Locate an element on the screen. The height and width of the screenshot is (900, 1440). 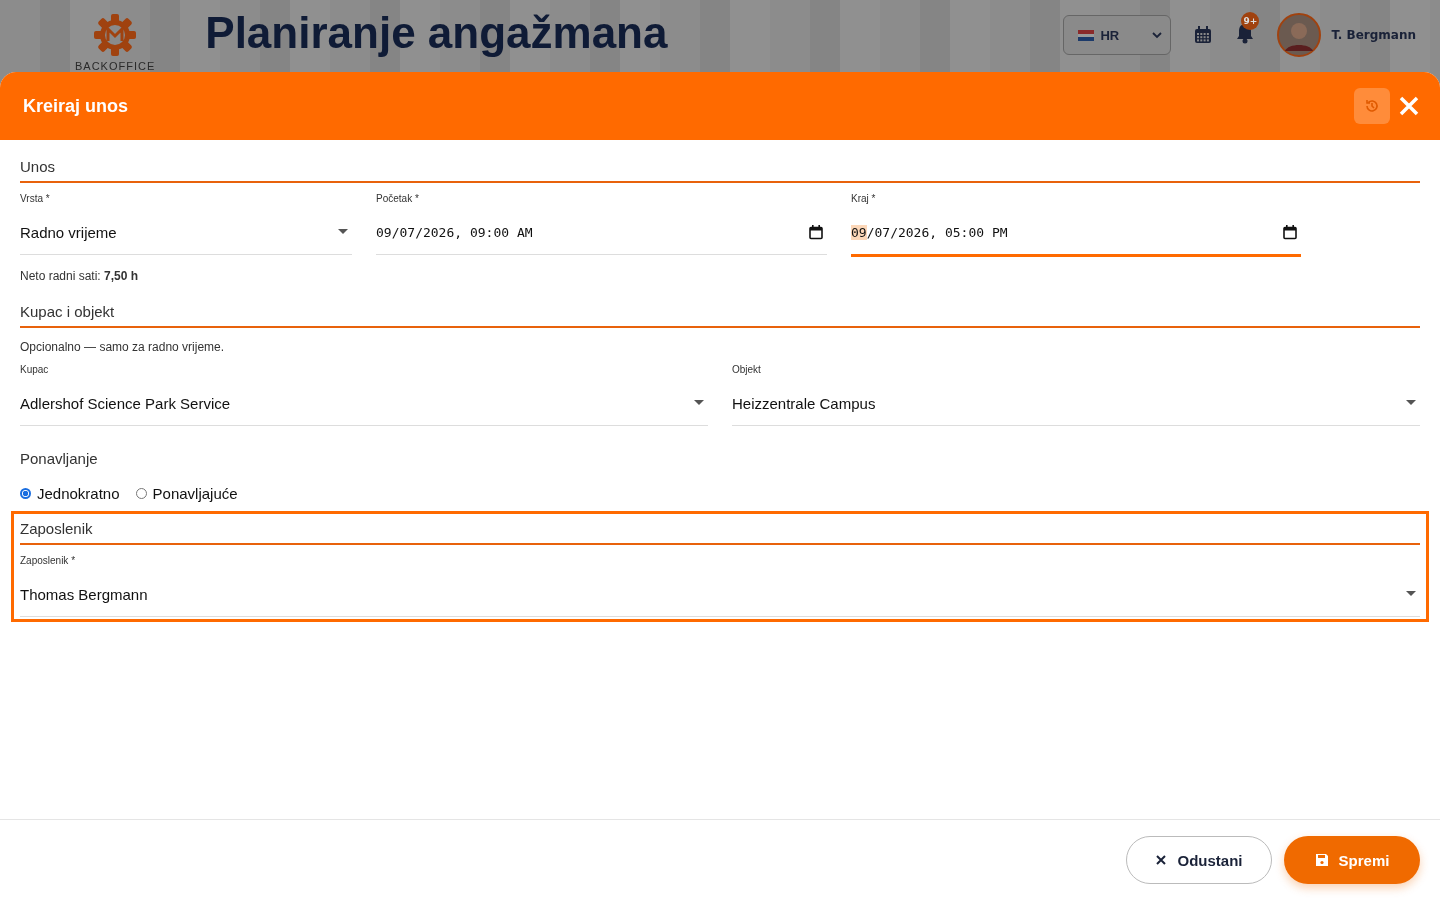
language-code: HR is located at coordinates (1110, 35).